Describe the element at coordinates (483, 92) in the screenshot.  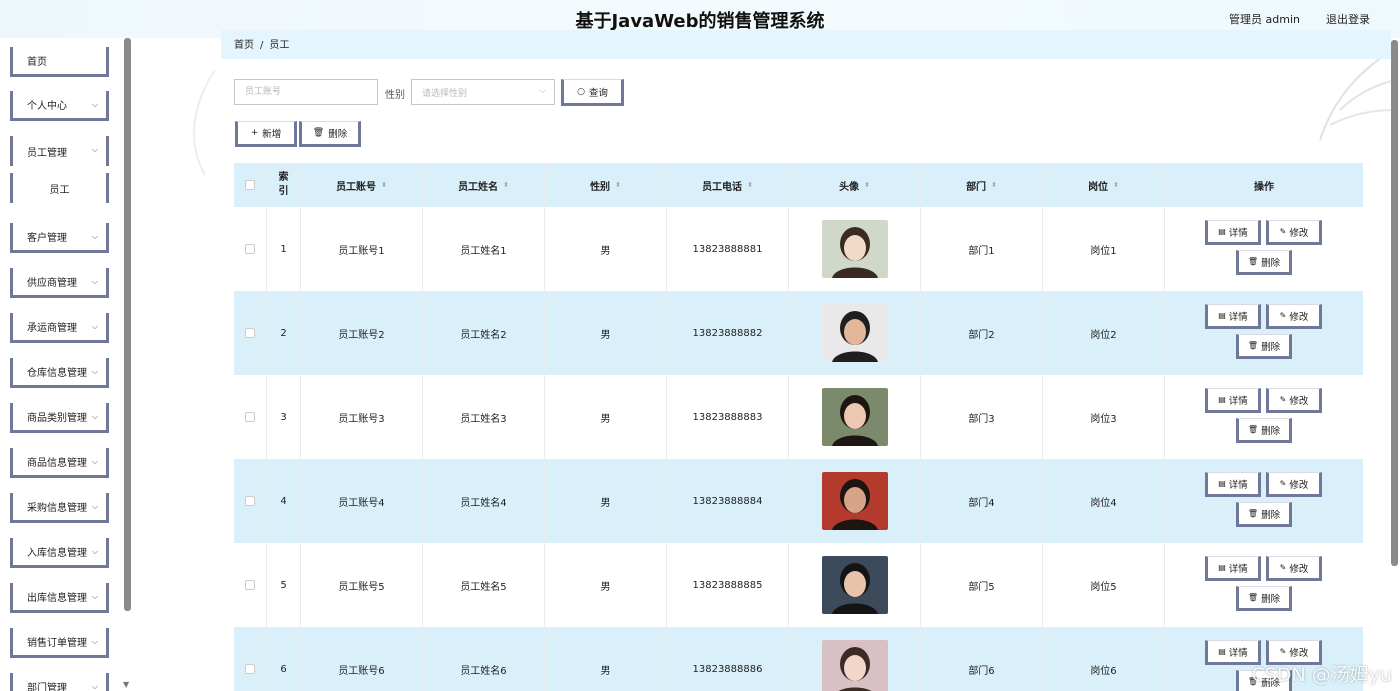
I see `gender-select: 请选择性别 ⌵` at that location.